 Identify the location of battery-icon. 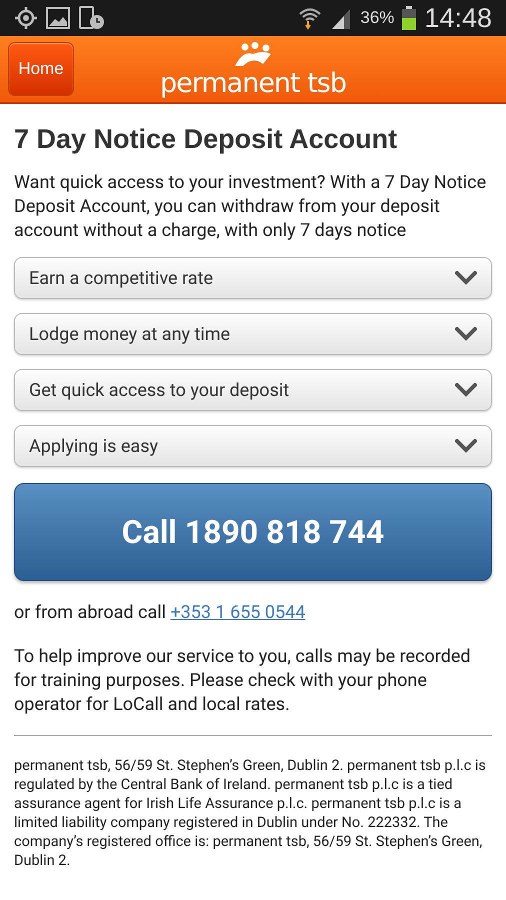
(409, 18).